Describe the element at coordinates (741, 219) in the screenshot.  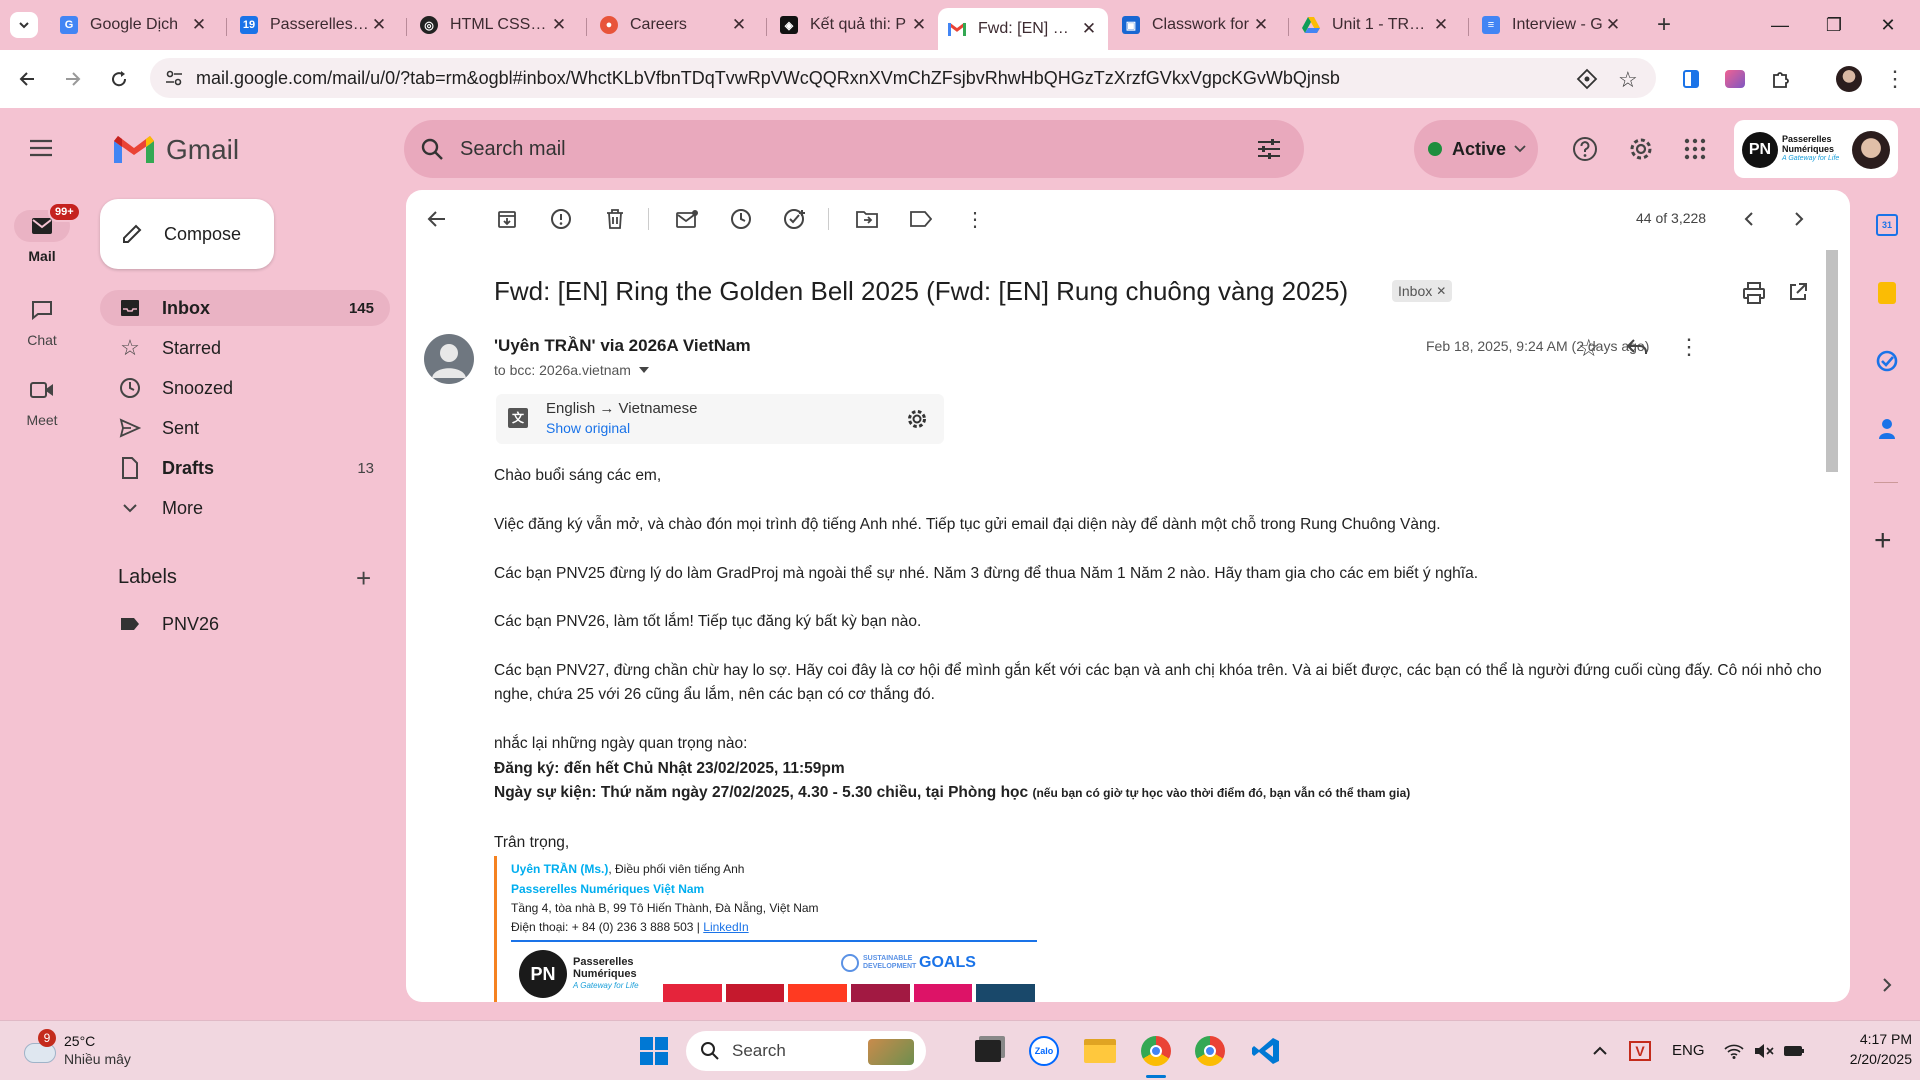
I see `snooze-clock-icon` at that location.